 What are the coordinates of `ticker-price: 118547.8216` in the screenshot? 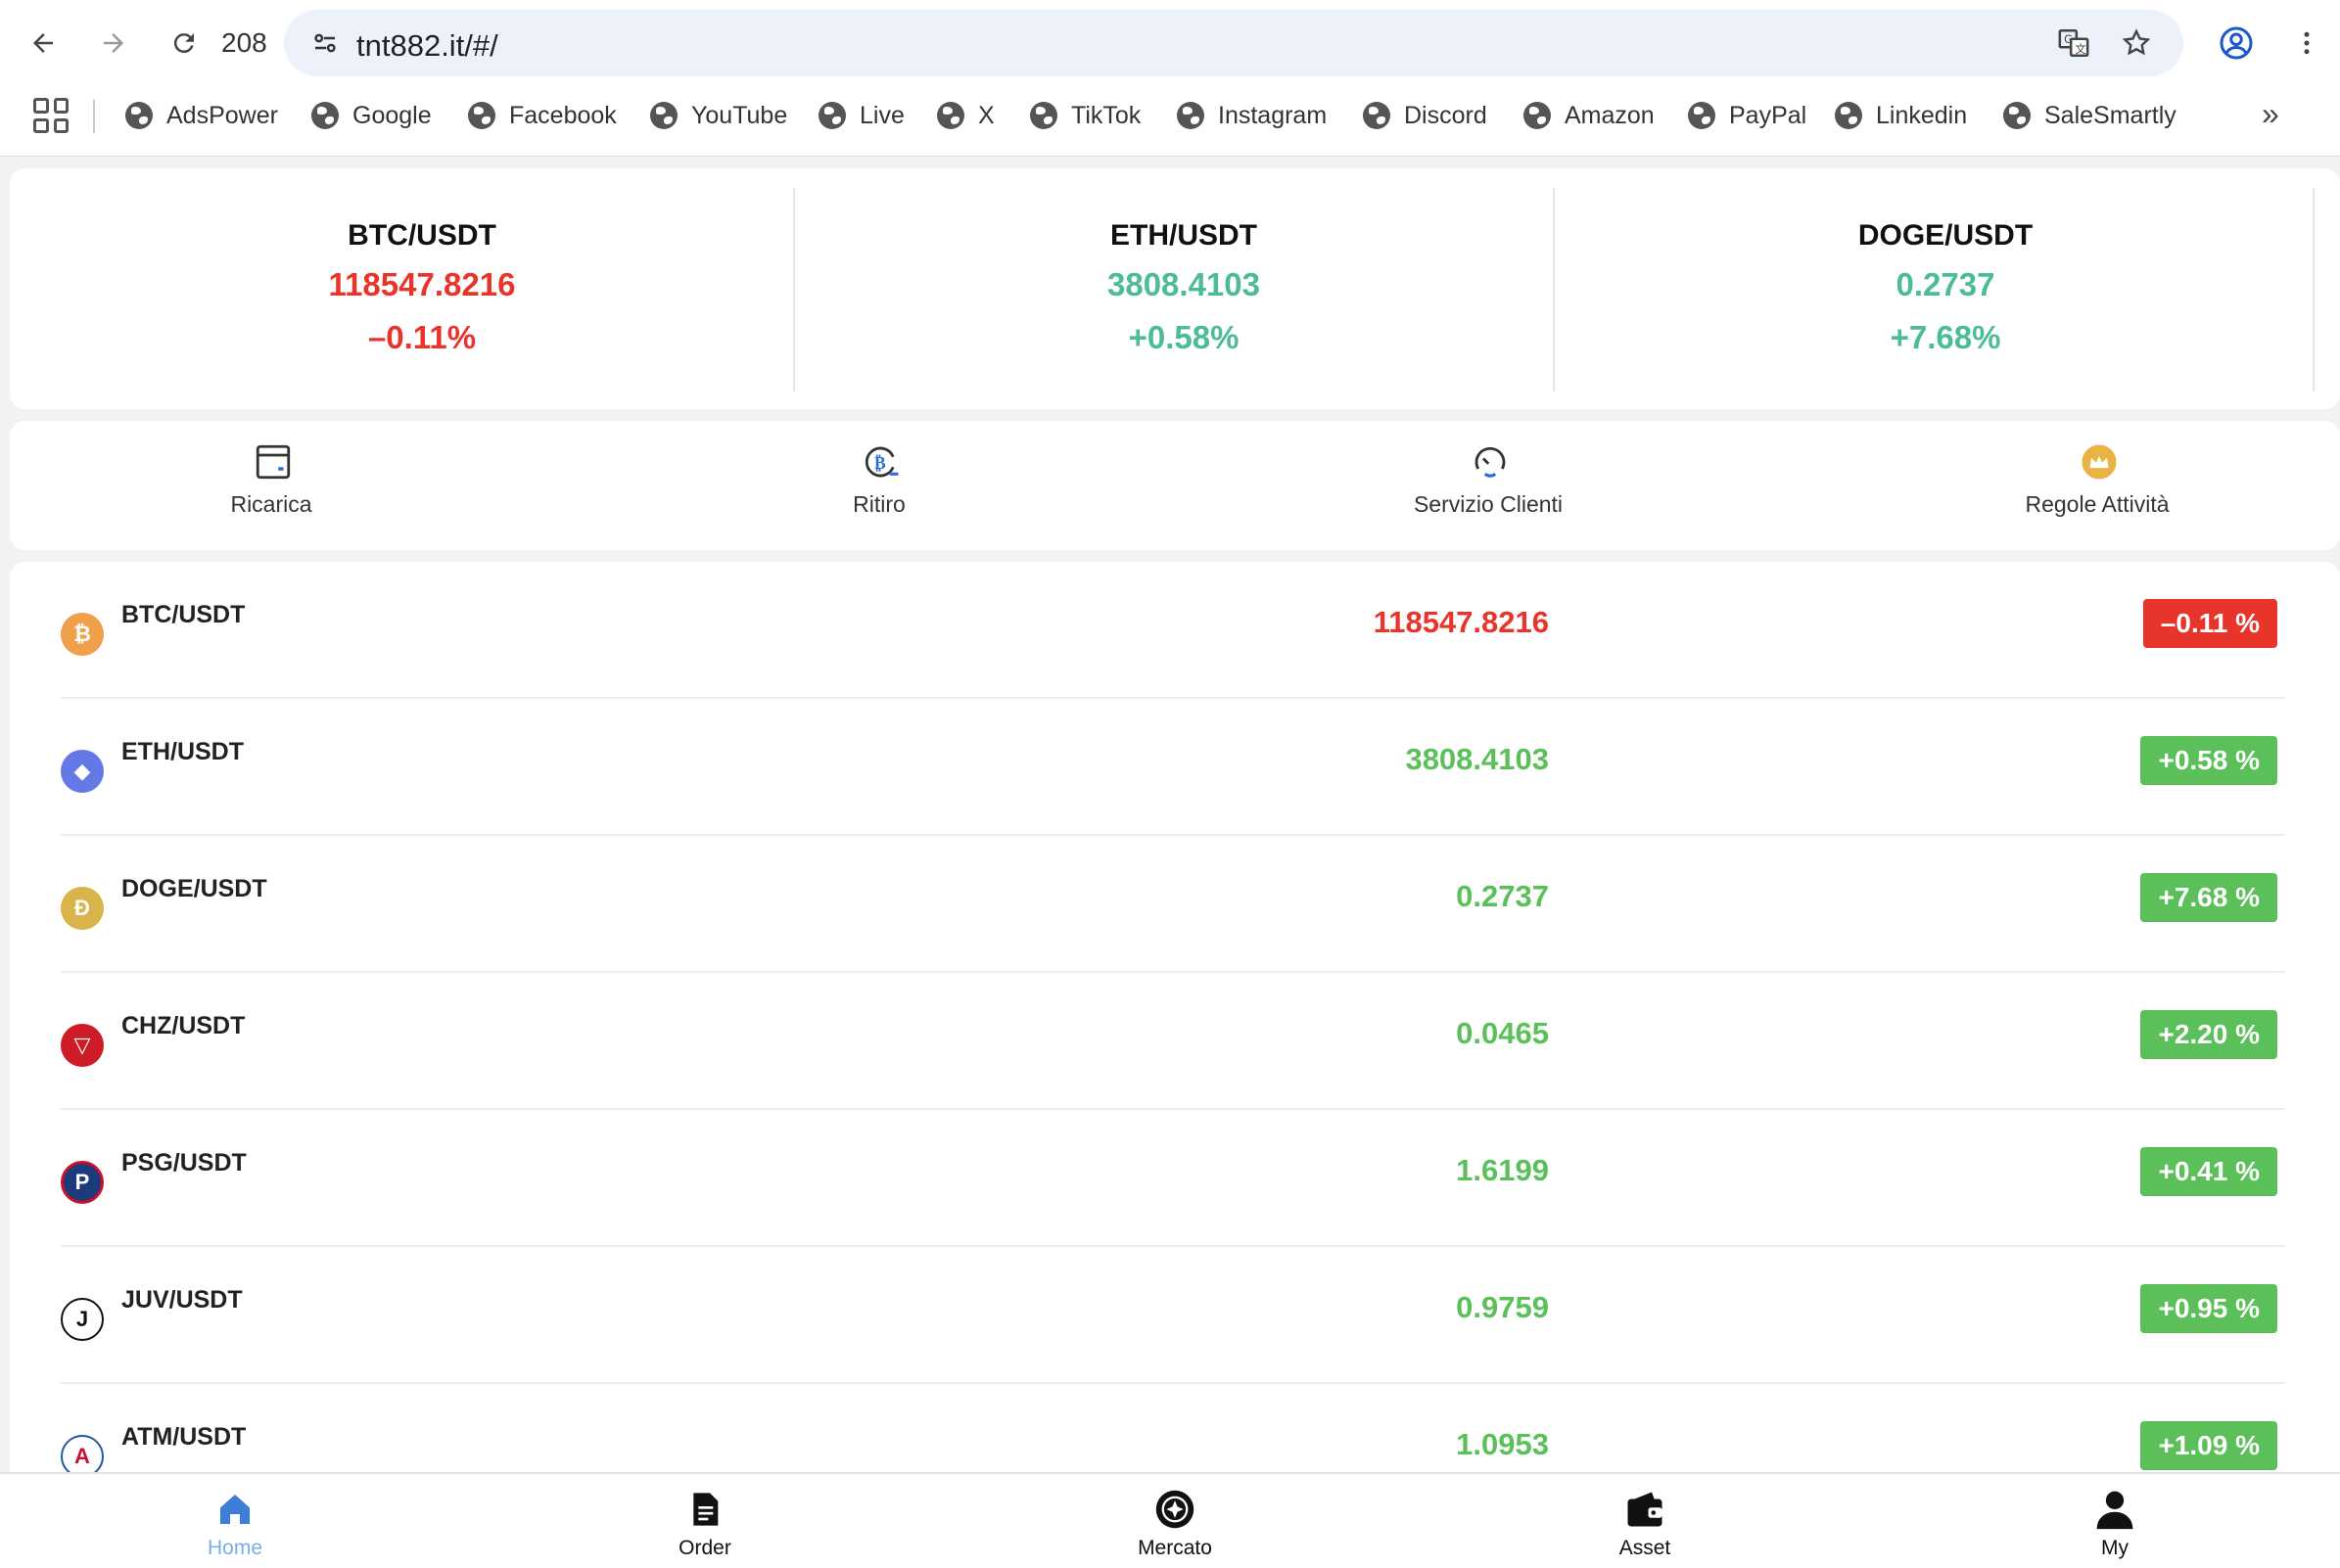 It's located at (422, 284).